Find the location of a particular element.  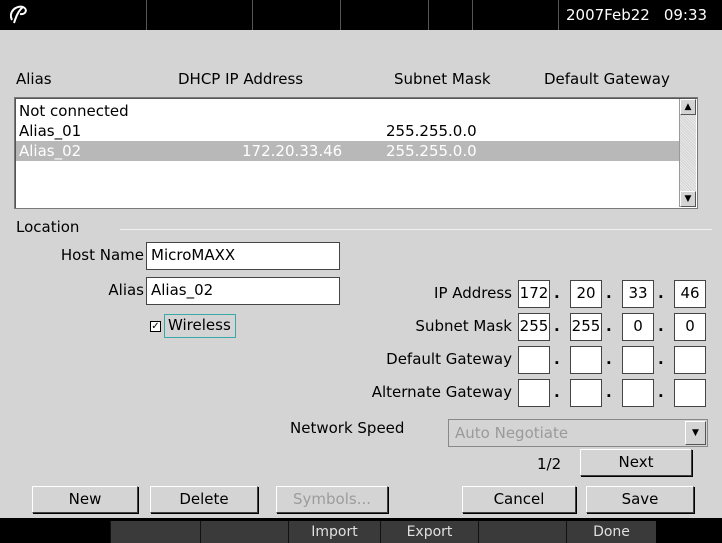

ip-octet-3: 33 is located at coordinates (638, 294).